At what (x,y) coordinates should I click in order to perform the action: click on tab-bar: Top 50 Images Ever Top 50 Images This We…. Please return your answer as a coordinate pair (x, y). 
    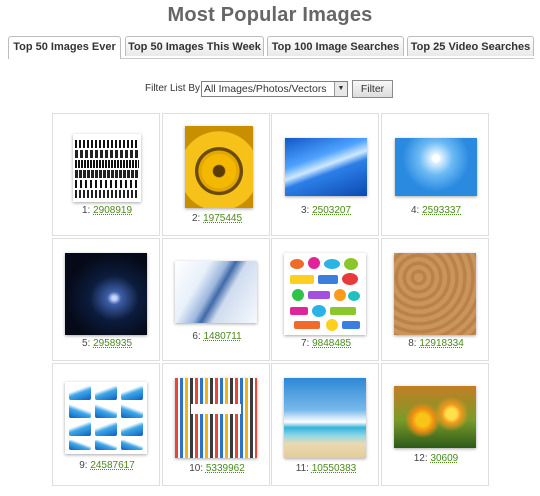
    Looking at the image, I should click on (271, 47).